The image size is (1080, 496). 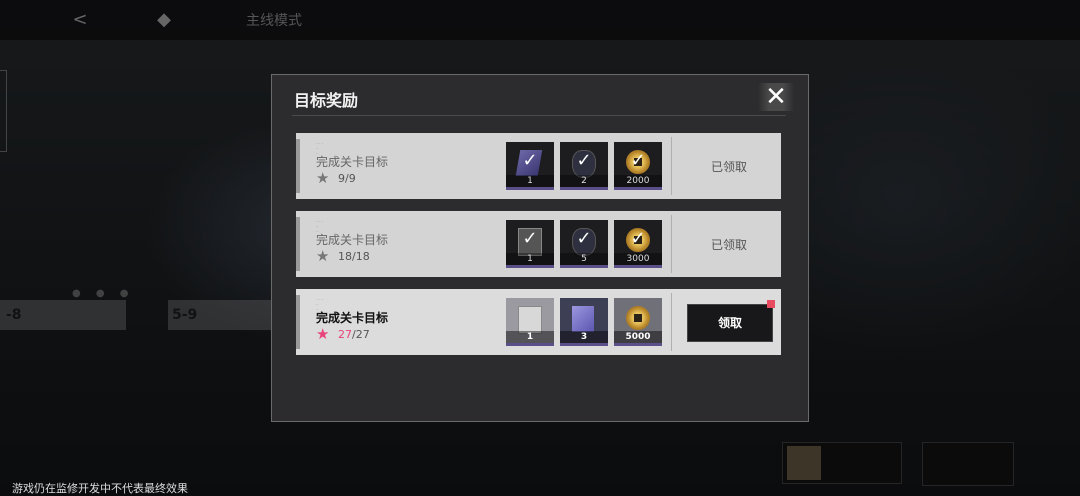 I want to click on item-qty: 2, so click(x=584, y=181).